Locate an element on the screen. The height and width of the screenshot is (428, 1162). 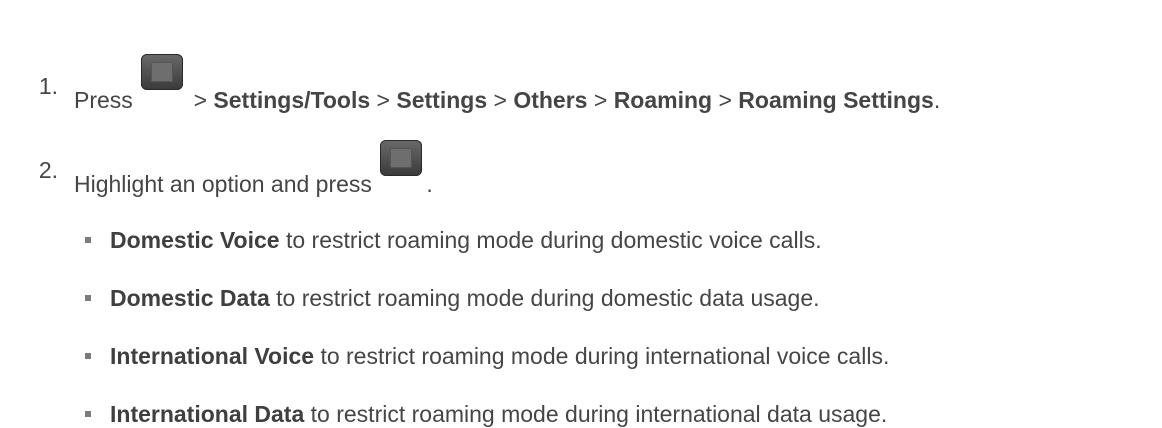
phone-ok-key-icon is located at coordinates (401, 158).